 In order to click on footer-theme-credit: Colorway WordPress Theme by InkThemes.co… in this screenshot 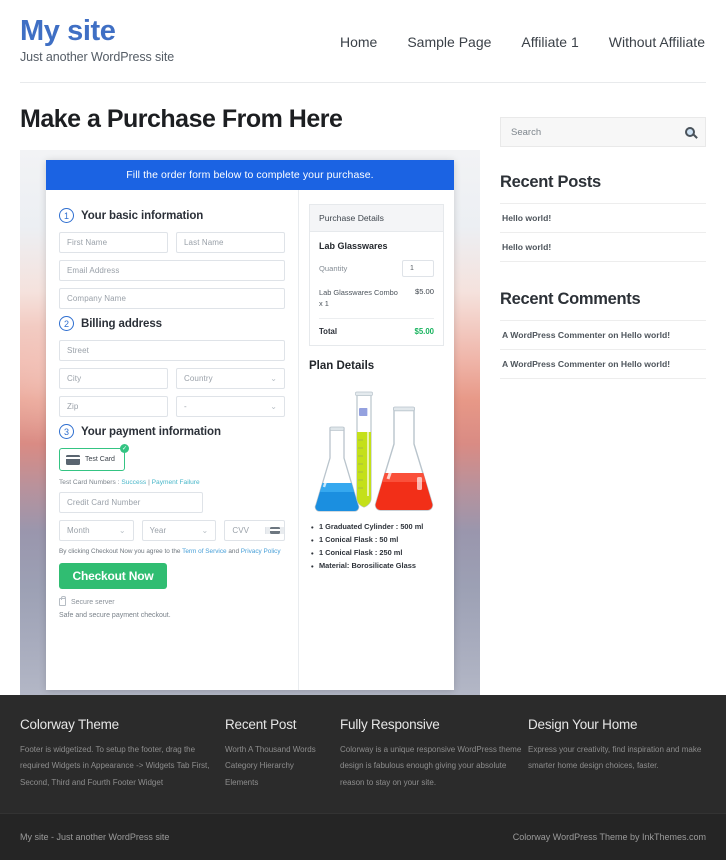, I will do `click(609, 837)`.